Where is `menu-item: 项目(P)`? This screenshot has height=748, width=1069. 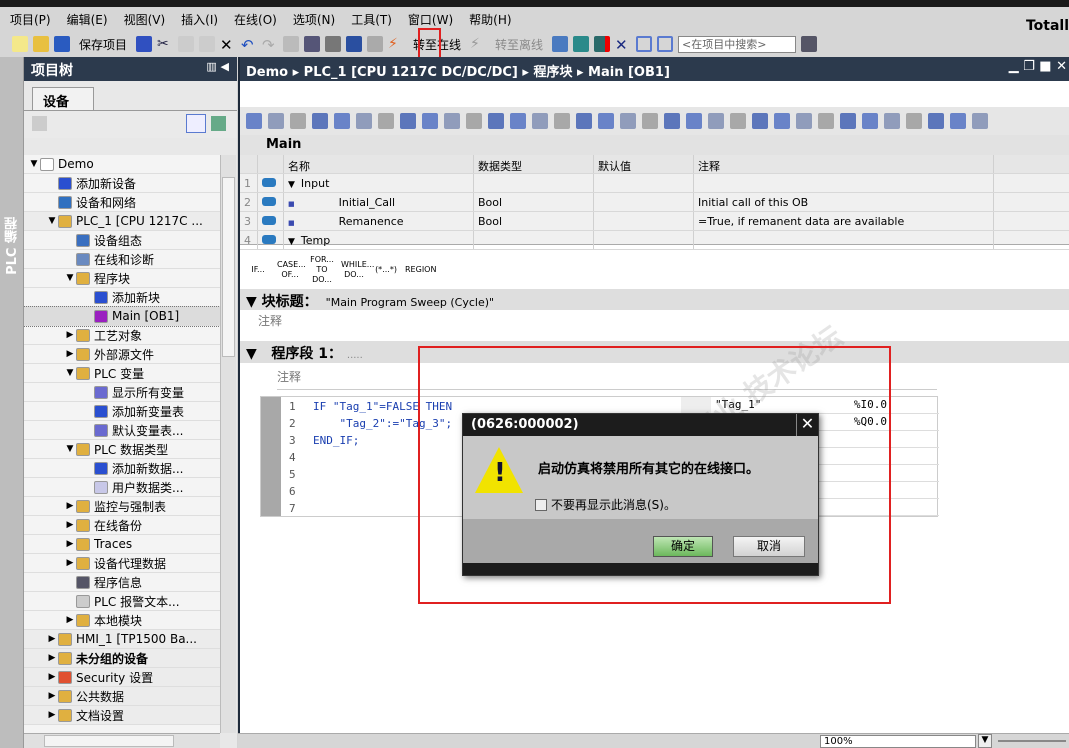
menu-item: 项目(P) is located at coordinates (30, 19).